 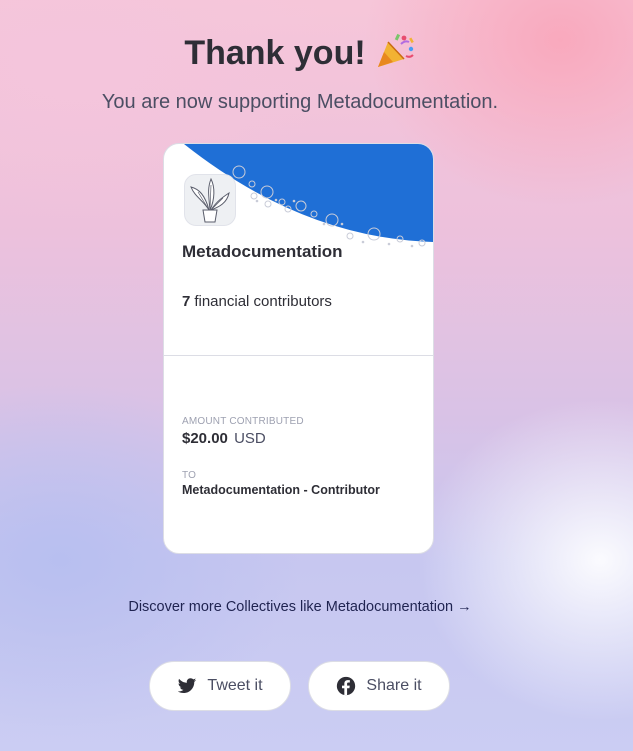 I want to click on contributors-count: 7 financial contributors, so click(x=257, y=301).